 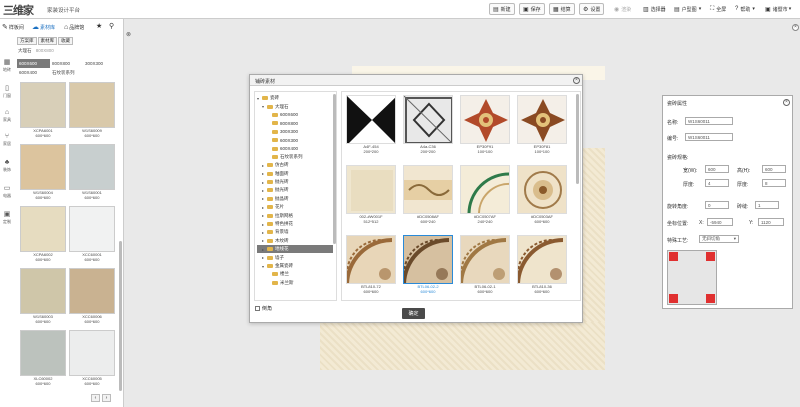 What do you see at coordinates (774, 169) in the screenshot?
I see `height-field: 600` at bounding box center [774, 169].